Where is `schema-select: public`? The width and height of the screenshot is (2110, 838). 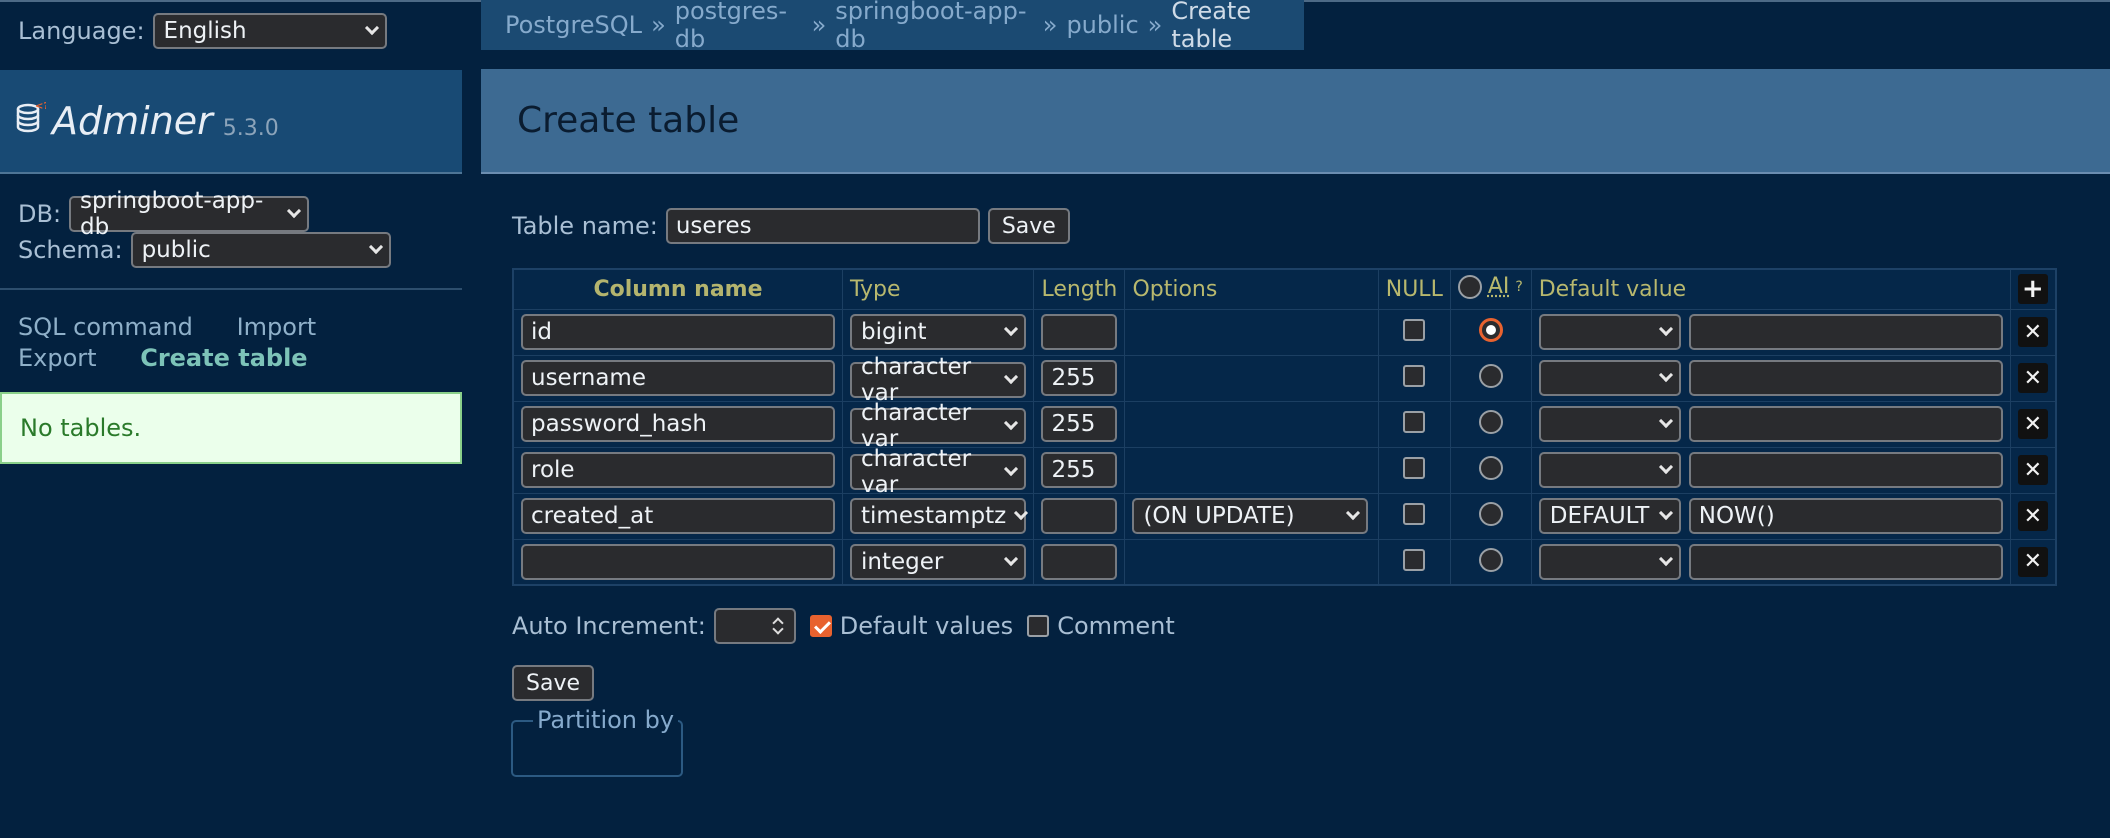 schema-select: public is located at coordinates (260, 250).